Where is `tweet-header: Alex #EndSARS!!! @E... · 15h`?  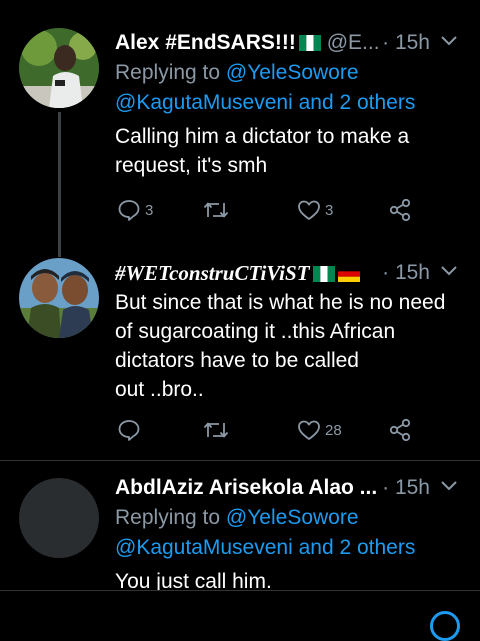 tweet-header: Alex #EndSARS!!! @E... · 15h is located at coordinates (287, 43).